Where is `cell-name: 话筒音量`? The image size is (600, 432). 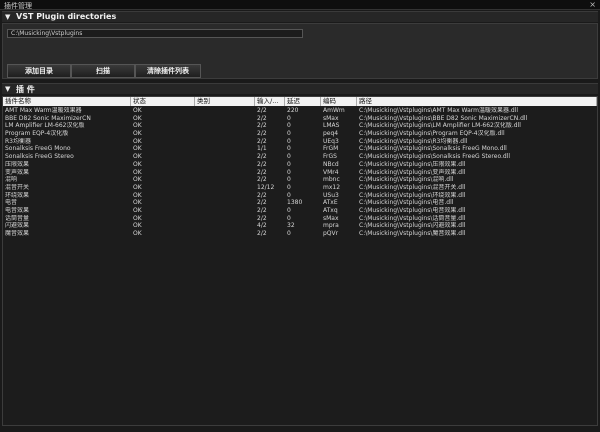
cell-name: 话筒音量 is located at coordinates (17, 218).